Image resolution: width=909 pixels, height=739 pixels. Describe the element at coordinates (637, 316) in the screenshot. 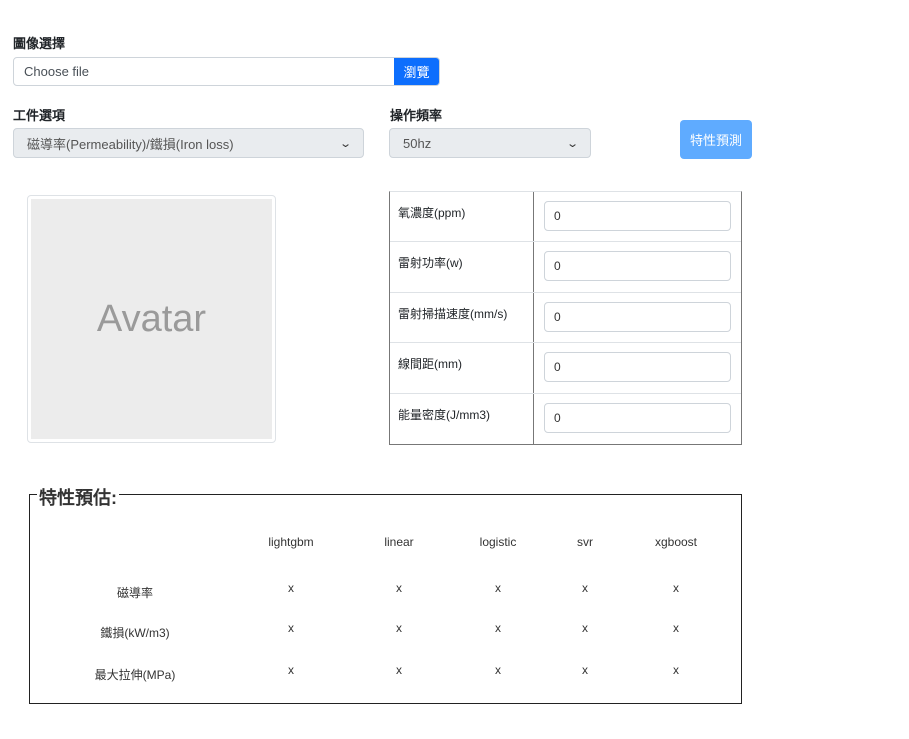

I see `scan-speed-input` at that location.